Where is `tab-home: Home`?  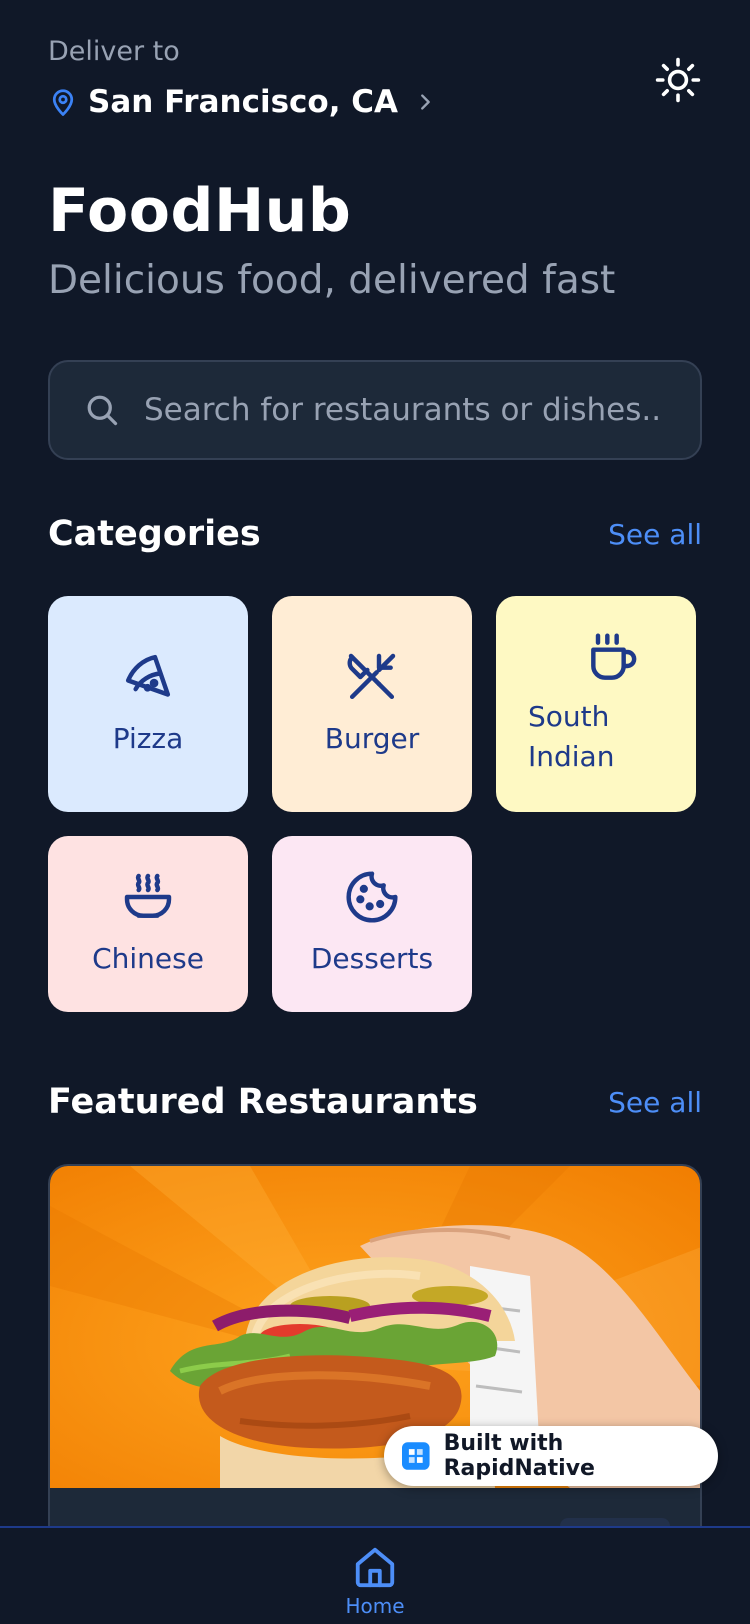
tab-home: Home is located at coordinates (375, 1576).